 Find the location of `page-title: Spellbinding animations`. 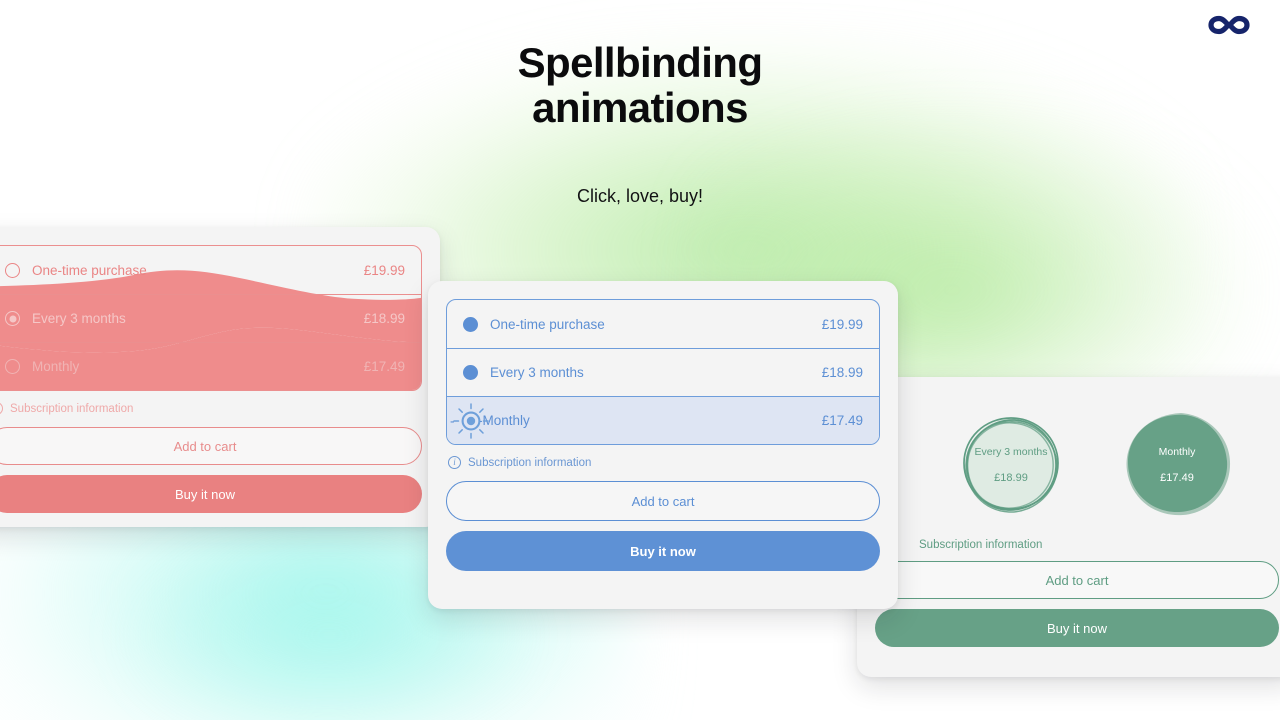

page-title: Spellbinding animations is located at coordinates (640, 85).